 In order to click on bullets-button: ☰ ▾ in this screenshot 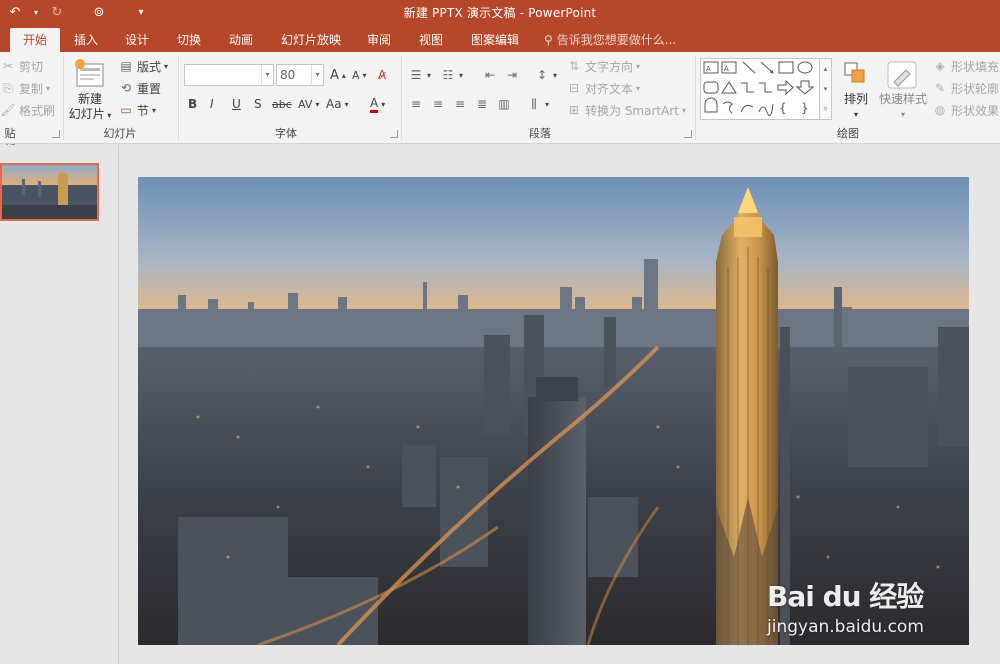, I will do `click(419, 75)`.